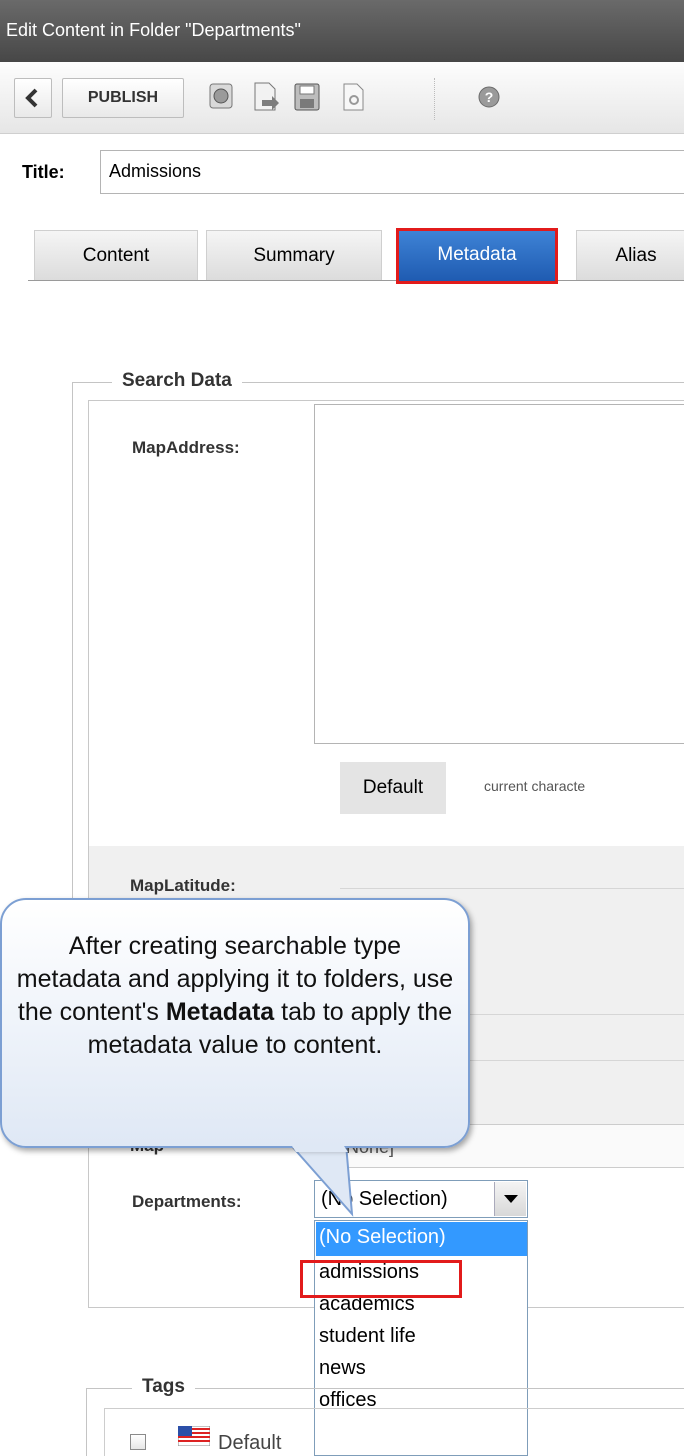 Image resolution: width=684 pixels, height=1456 pixels. I want to click on search-data-legend: Search Data, so click(177, 381).